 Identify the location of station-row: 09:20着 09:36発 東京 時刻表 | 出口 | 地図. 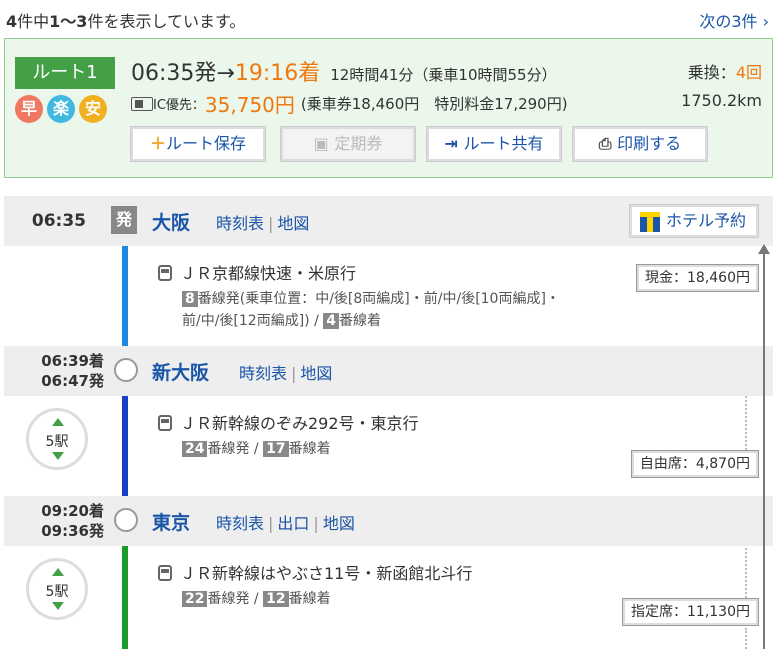
(388, 521).